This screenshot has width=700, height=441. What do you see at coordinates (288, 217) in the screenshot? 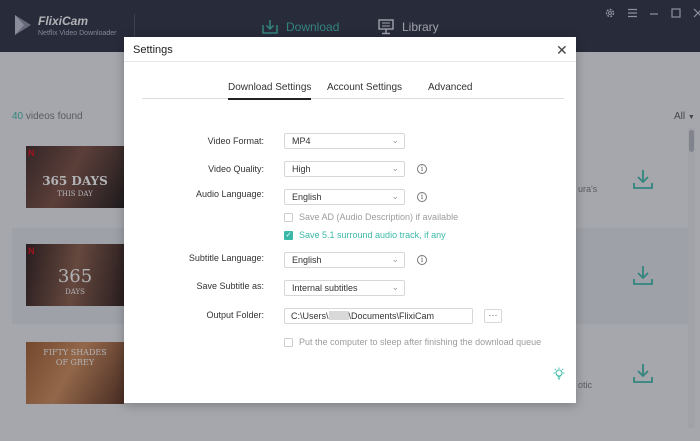
I see `save-ad-checkbox` at bounding box center [288, 217].